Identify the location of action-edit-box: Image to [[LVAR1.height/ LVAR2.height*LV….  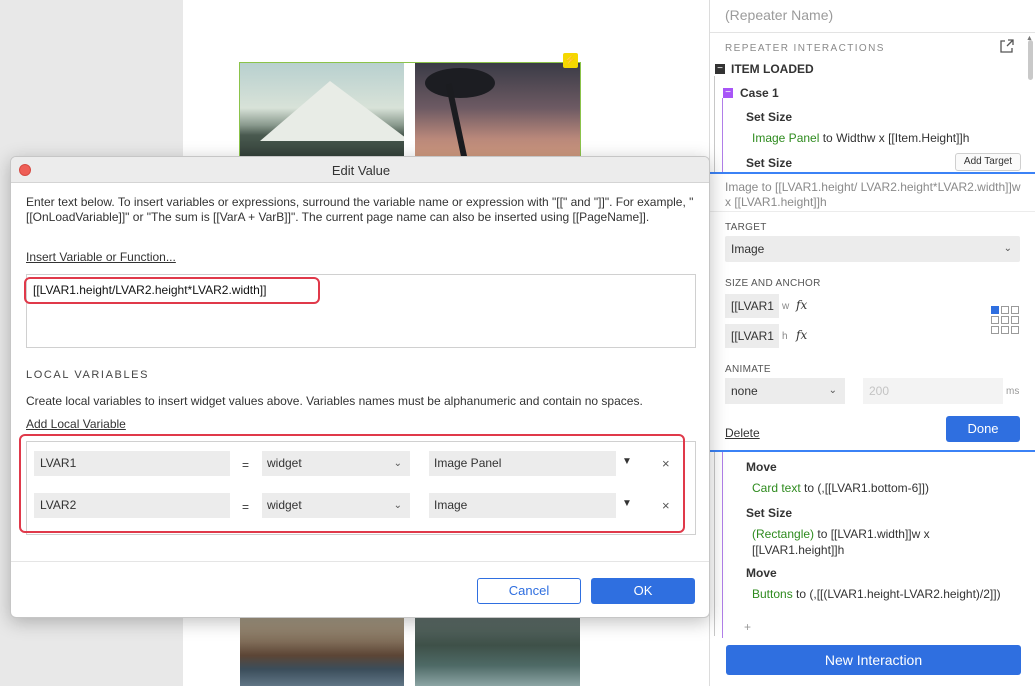
(872, 312).